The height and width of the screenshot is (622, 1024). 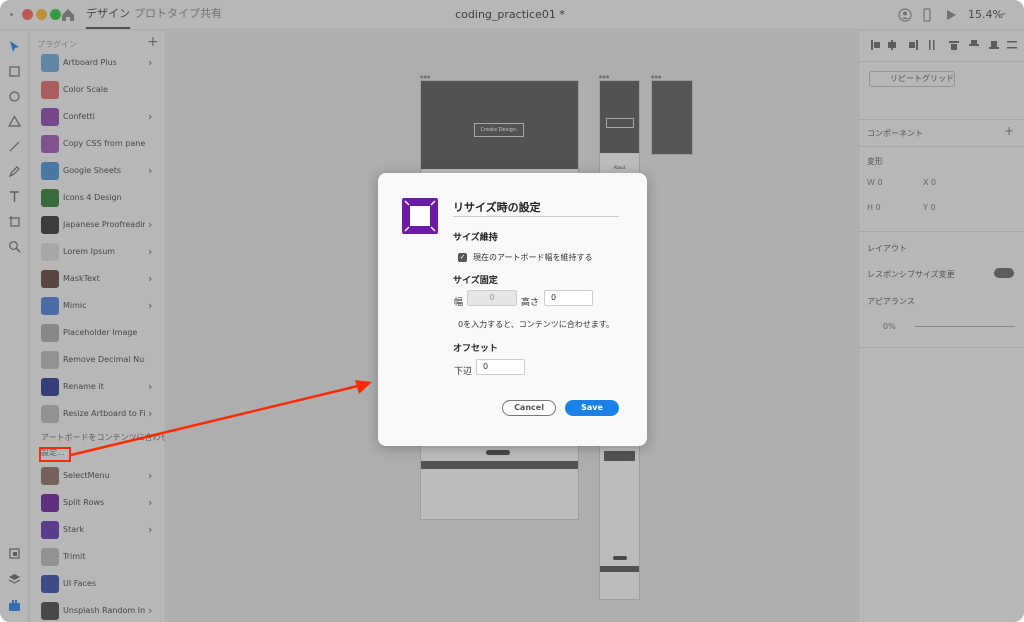 What do you see at coordinates (530, 303) in the screenshot?
I see `height-label: 高さ` at bounding box center [530, 303].